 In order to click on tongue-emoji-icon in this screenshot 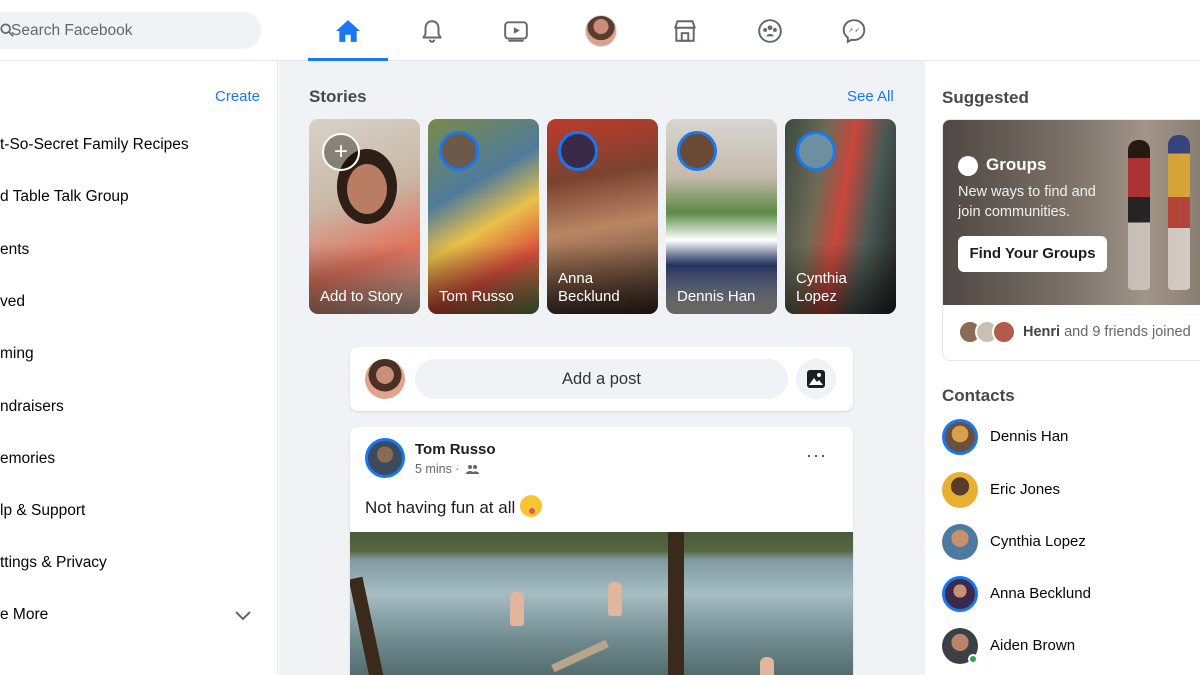, I will do `click(531, 506)`.